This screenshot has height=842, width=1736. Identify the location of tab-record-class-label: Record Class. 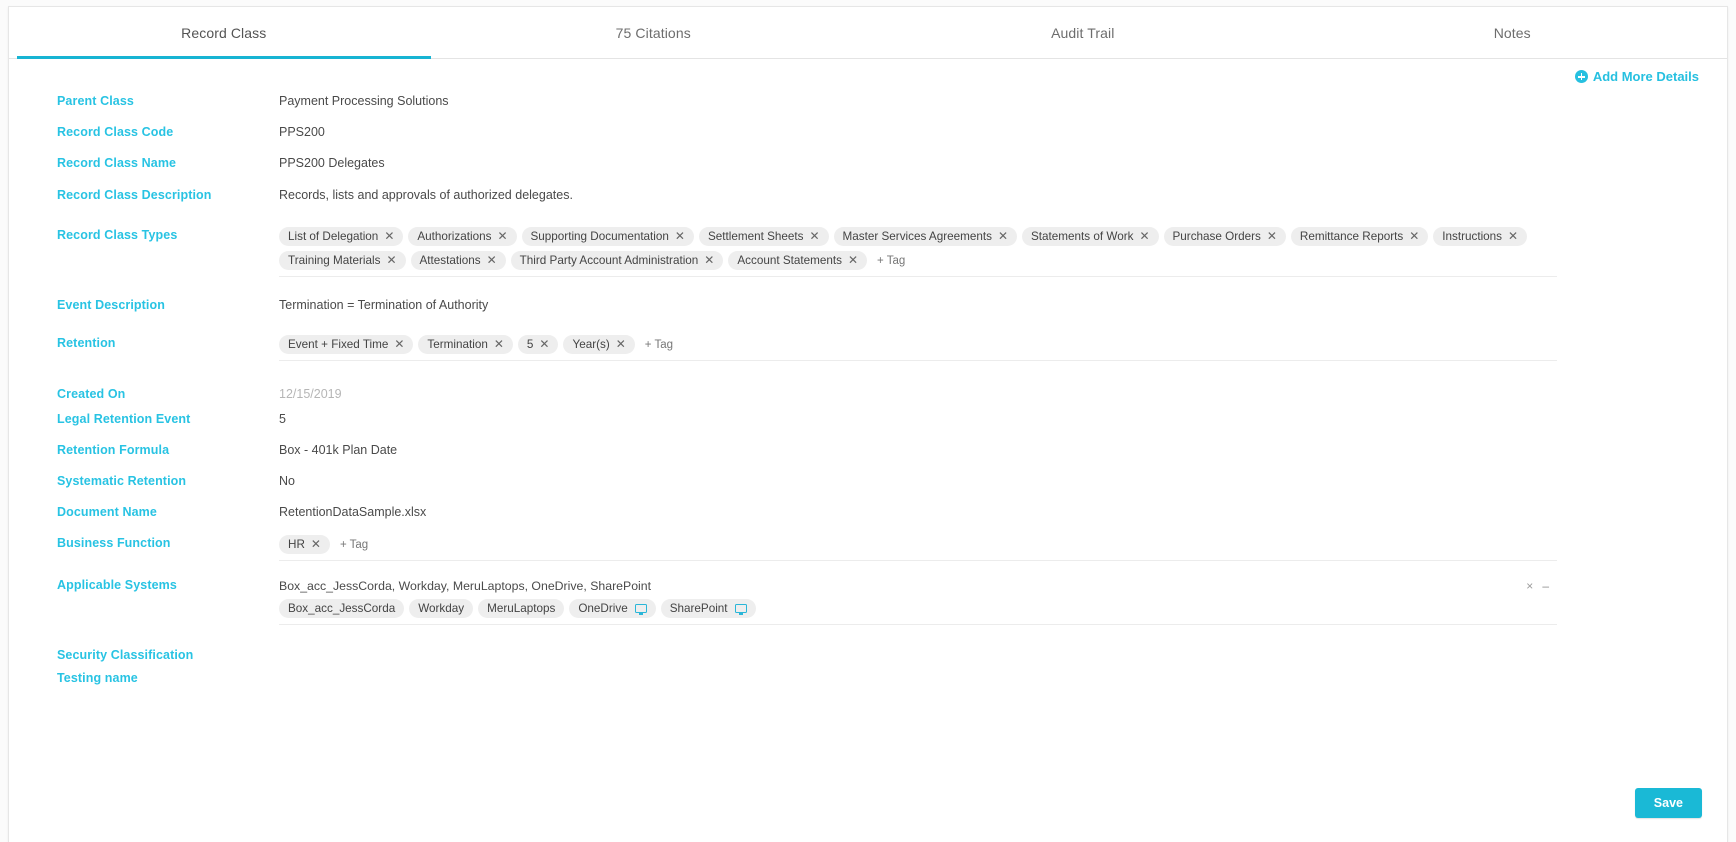
(224, 32).